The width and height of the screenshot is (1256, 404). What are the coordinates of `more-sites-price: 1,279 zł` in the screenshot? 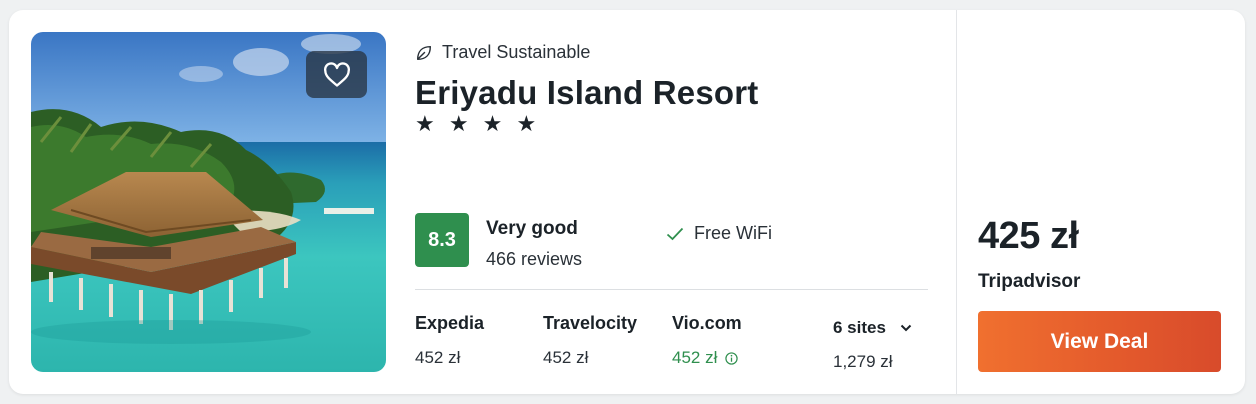 It's located at (863, 361).